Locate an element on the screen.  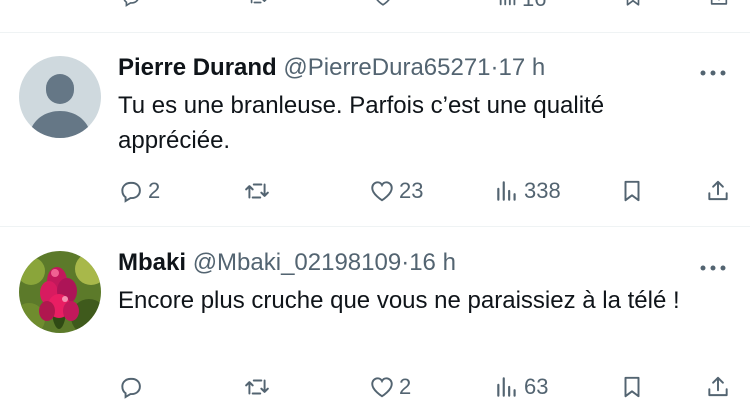
like-button: 2 is located at coordinates (390, 387).